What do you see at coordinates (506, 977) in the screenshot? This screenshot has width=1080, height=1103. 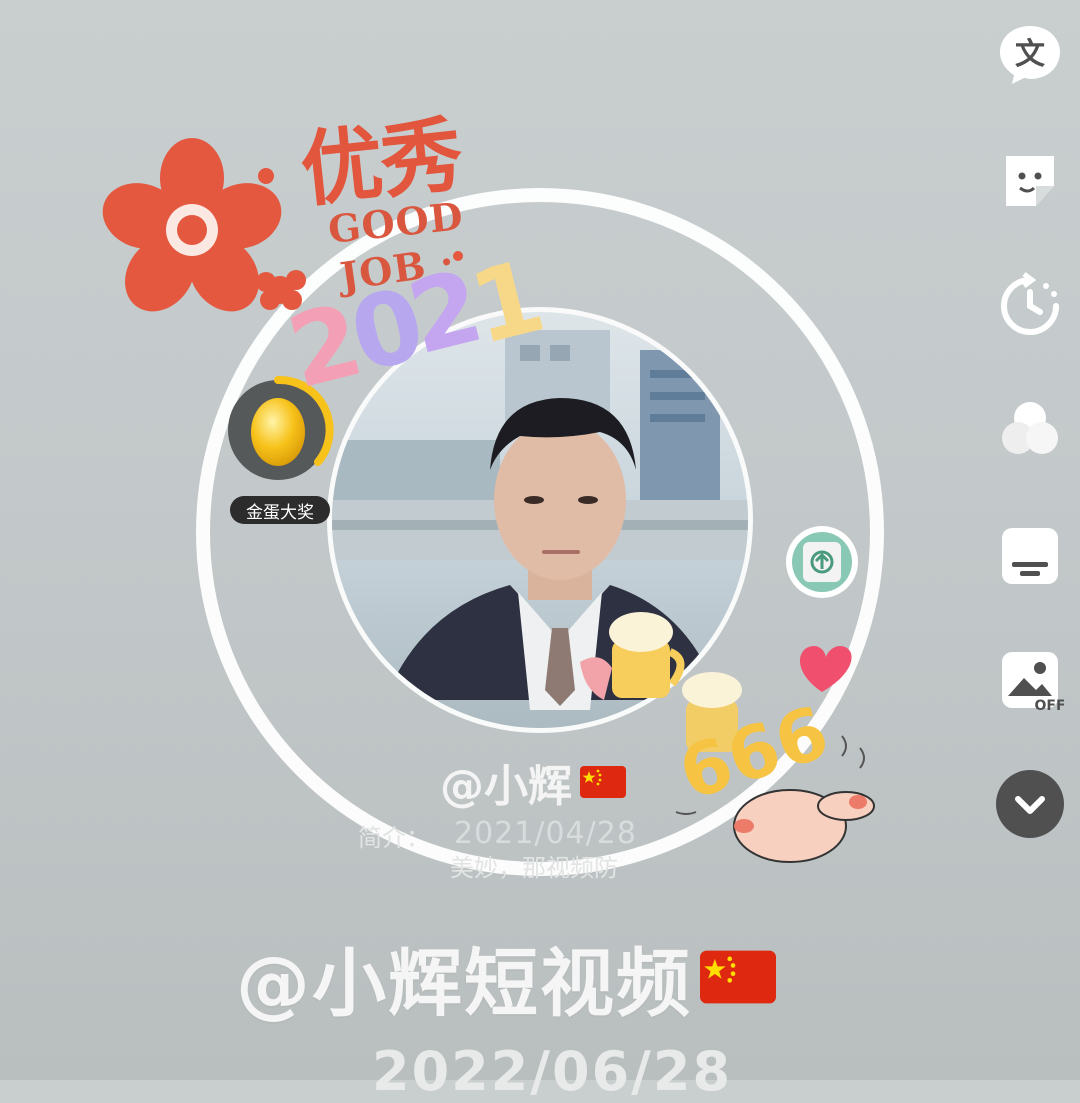 I see `main-handle-text: @小辉短视频` at bounding box center [506, 977].